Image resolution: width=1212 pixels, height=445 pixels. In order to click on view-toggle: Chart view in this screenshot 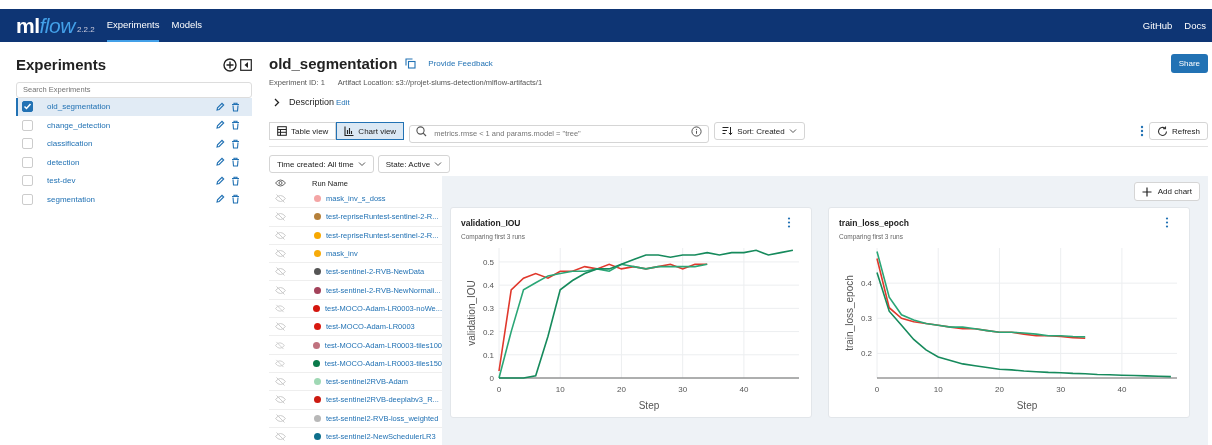, I will do `click(370, 131)`.